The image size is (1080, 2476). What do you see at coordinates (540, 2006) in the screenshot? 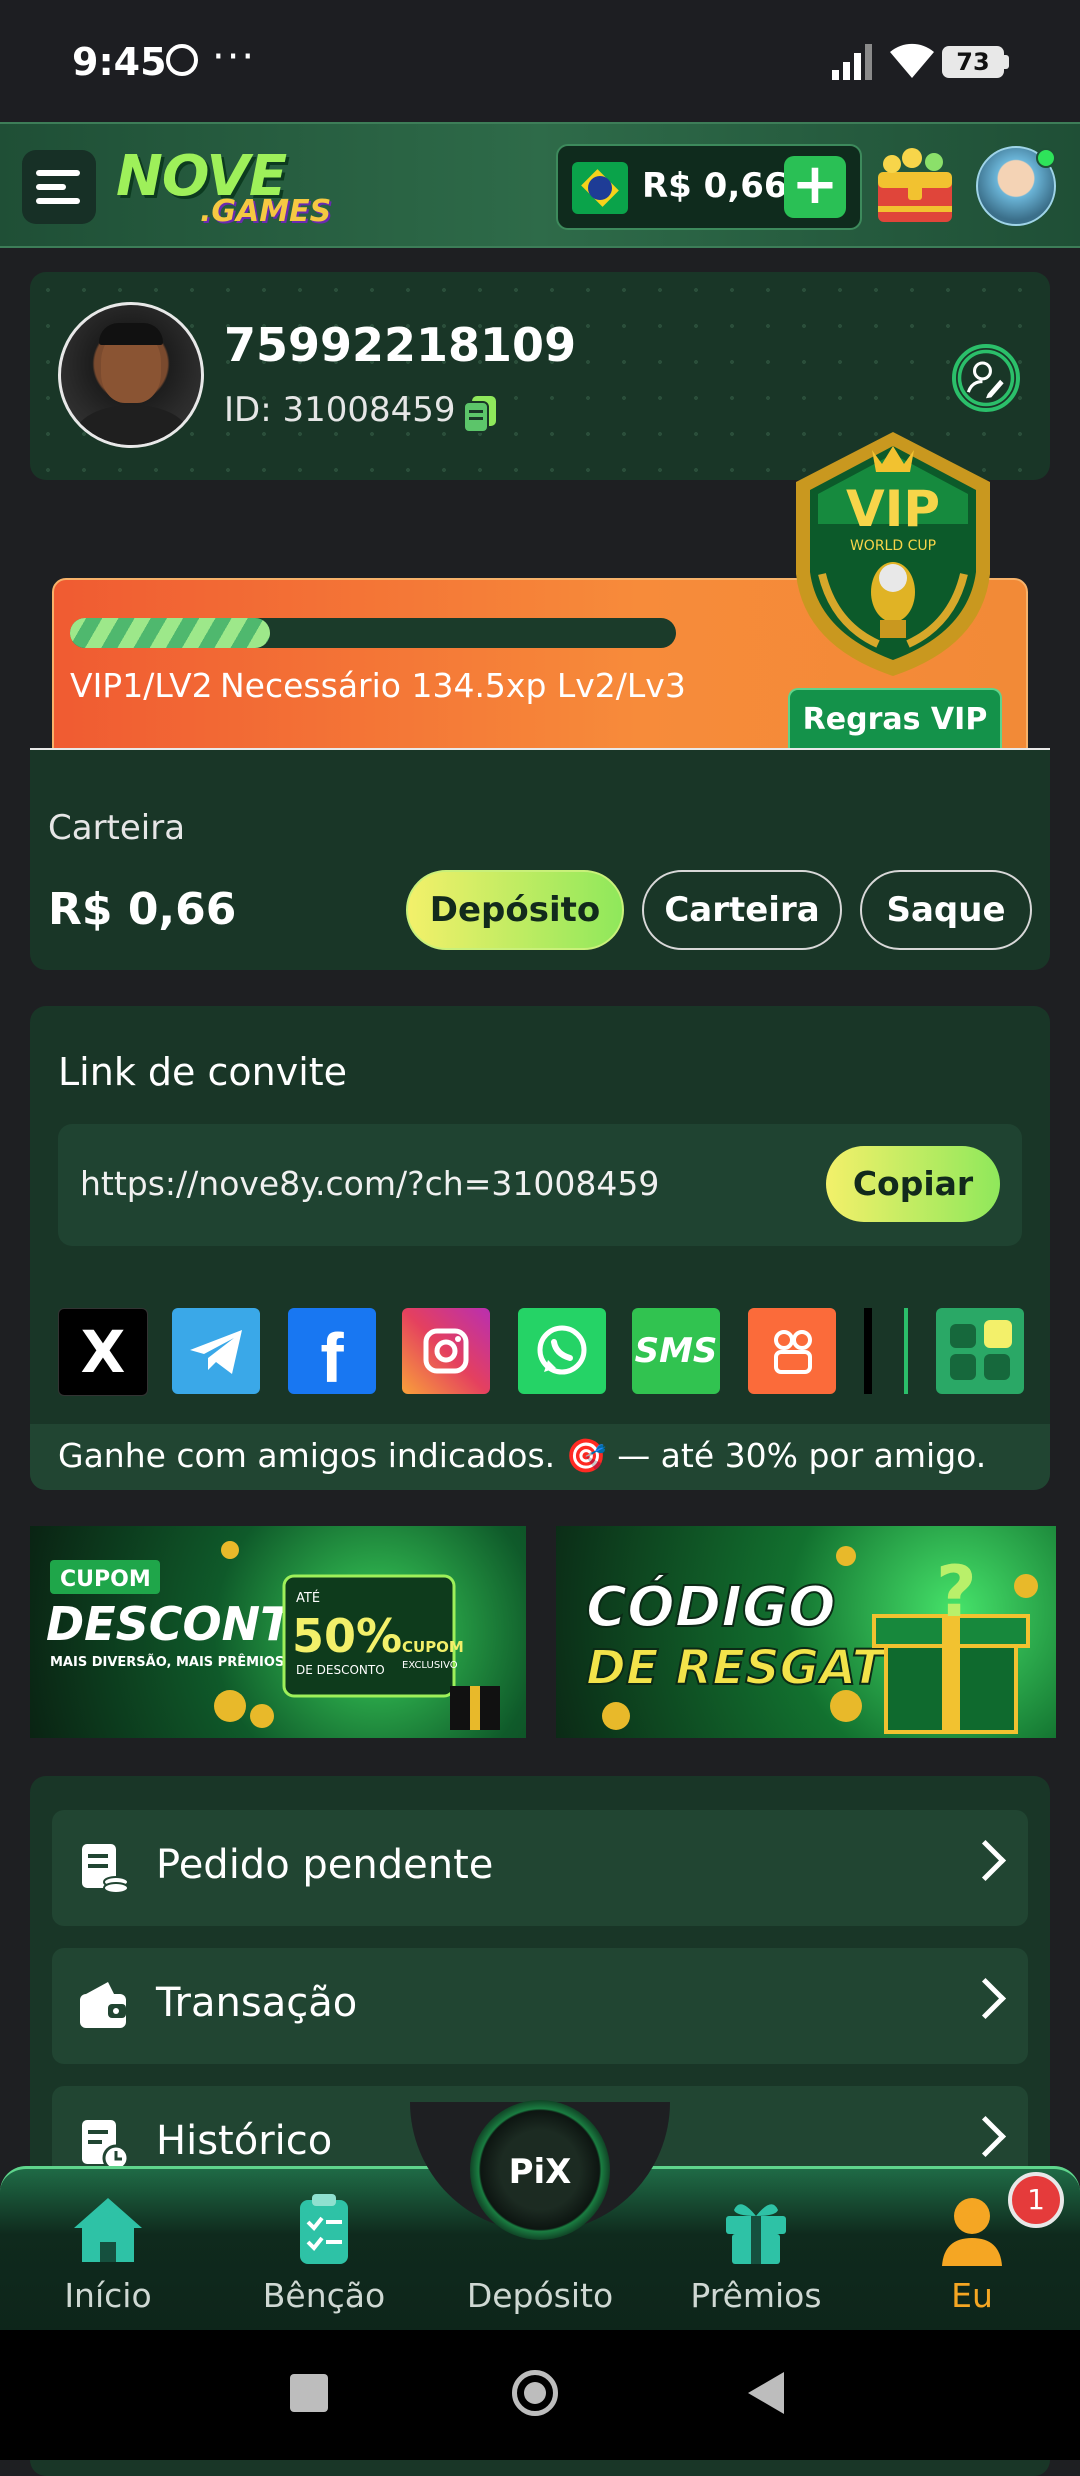
I see `menu-item-transaction: Transação` at bounding box center [540, 2006].